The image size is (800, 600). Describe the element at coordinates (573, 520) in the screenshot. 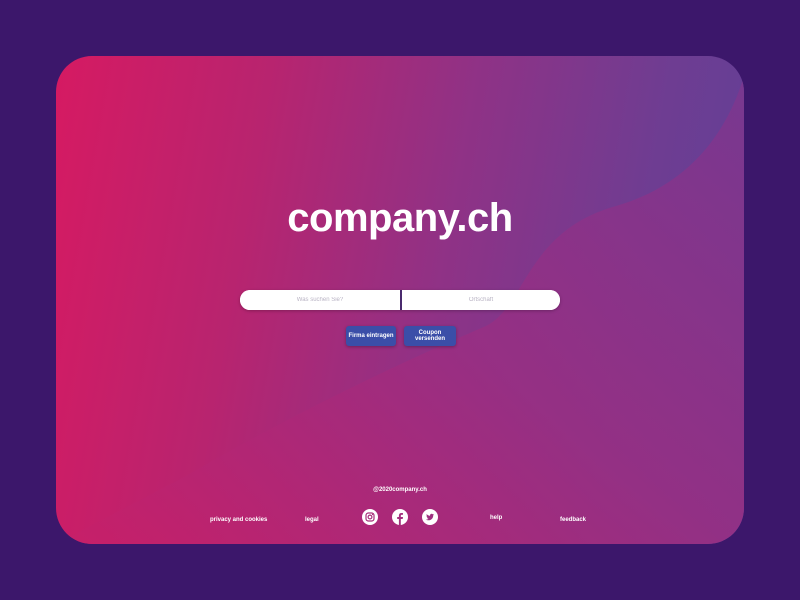

I see `feedback-link: feedback` at that location.